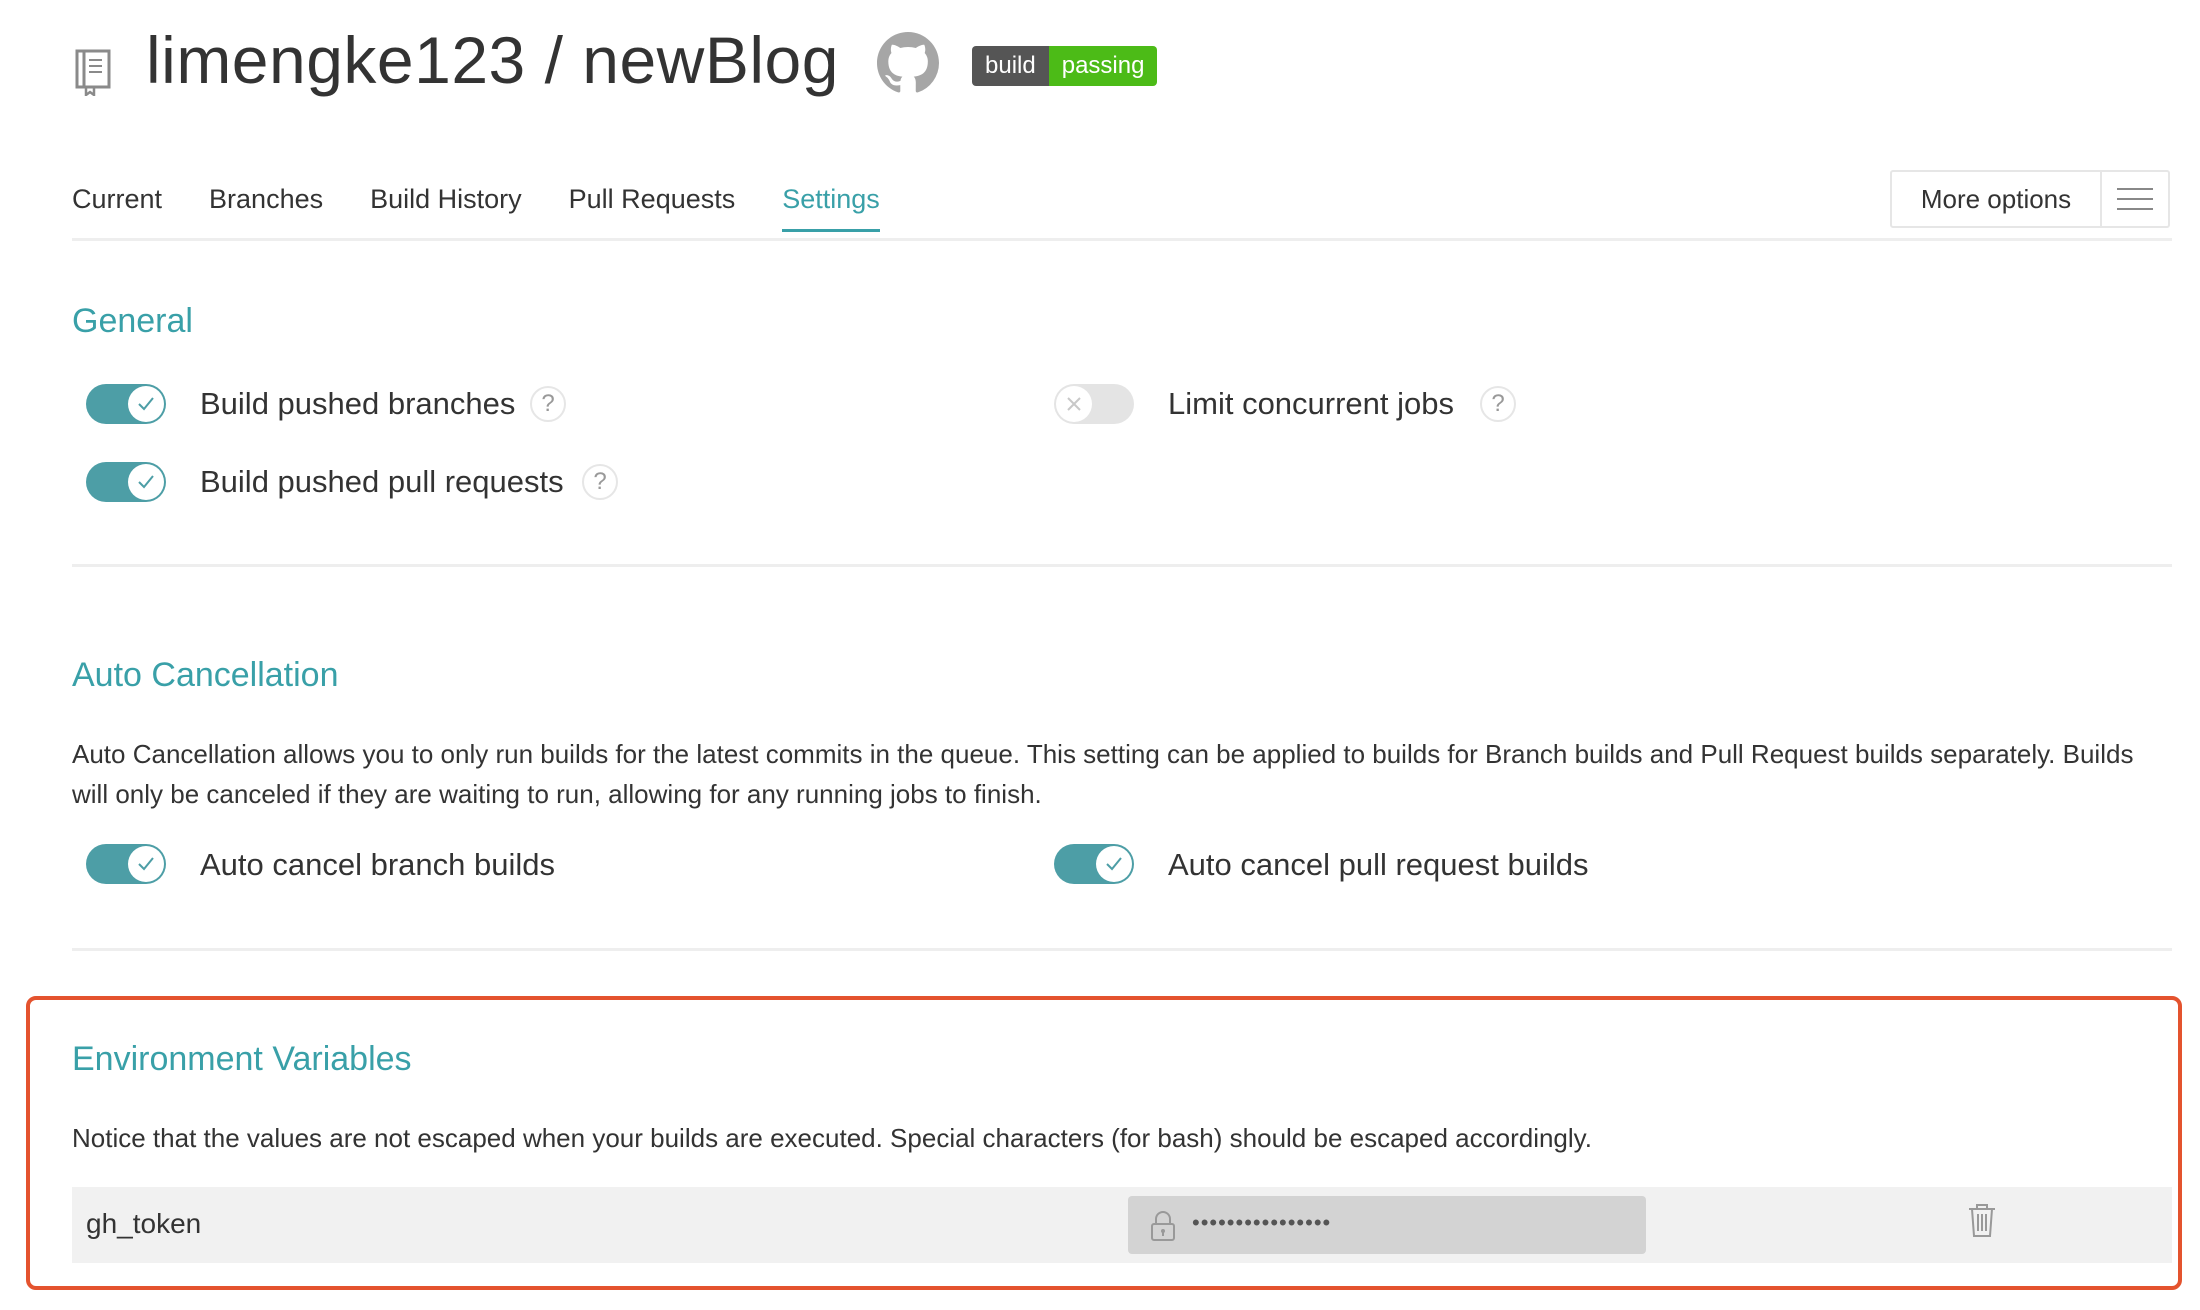 This screenshot has height=1310, width=2200. Describe the element at coordinates (126, 864) in the screenshot. I see `auto-cancel-branch-builds-toggle` at that location.